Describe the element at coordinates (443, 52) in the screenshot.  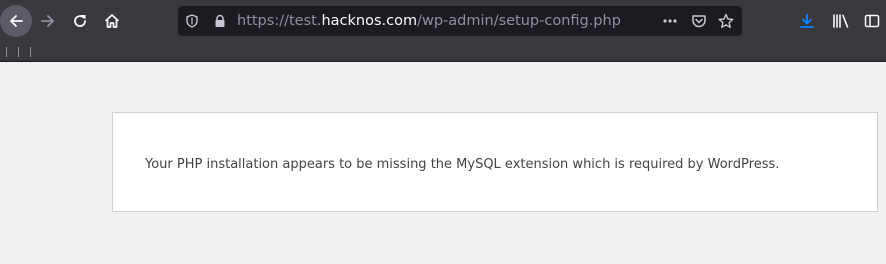
I see `bookmarks-toolbar` at that location.